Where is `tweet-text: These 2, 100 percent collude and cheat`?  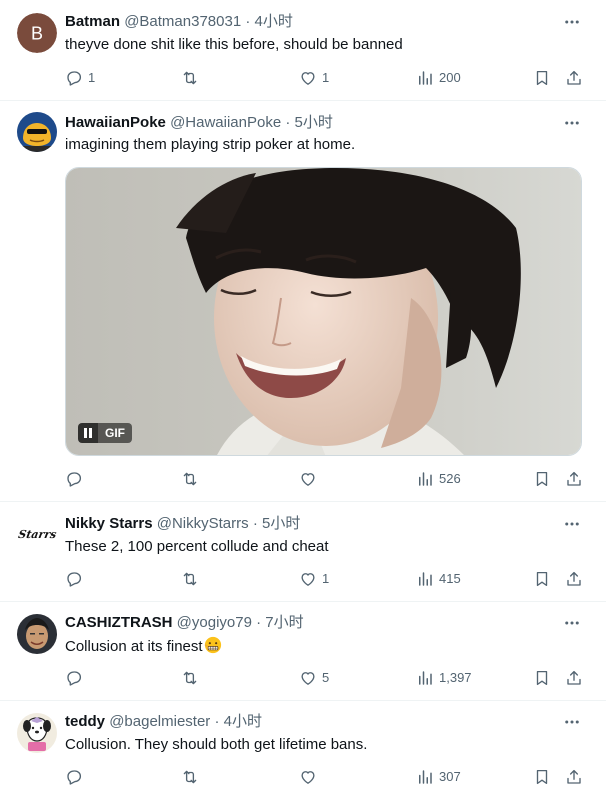 tweet-text: These 2, 100 percent collude and cheat is located at coordinates (197, 546).